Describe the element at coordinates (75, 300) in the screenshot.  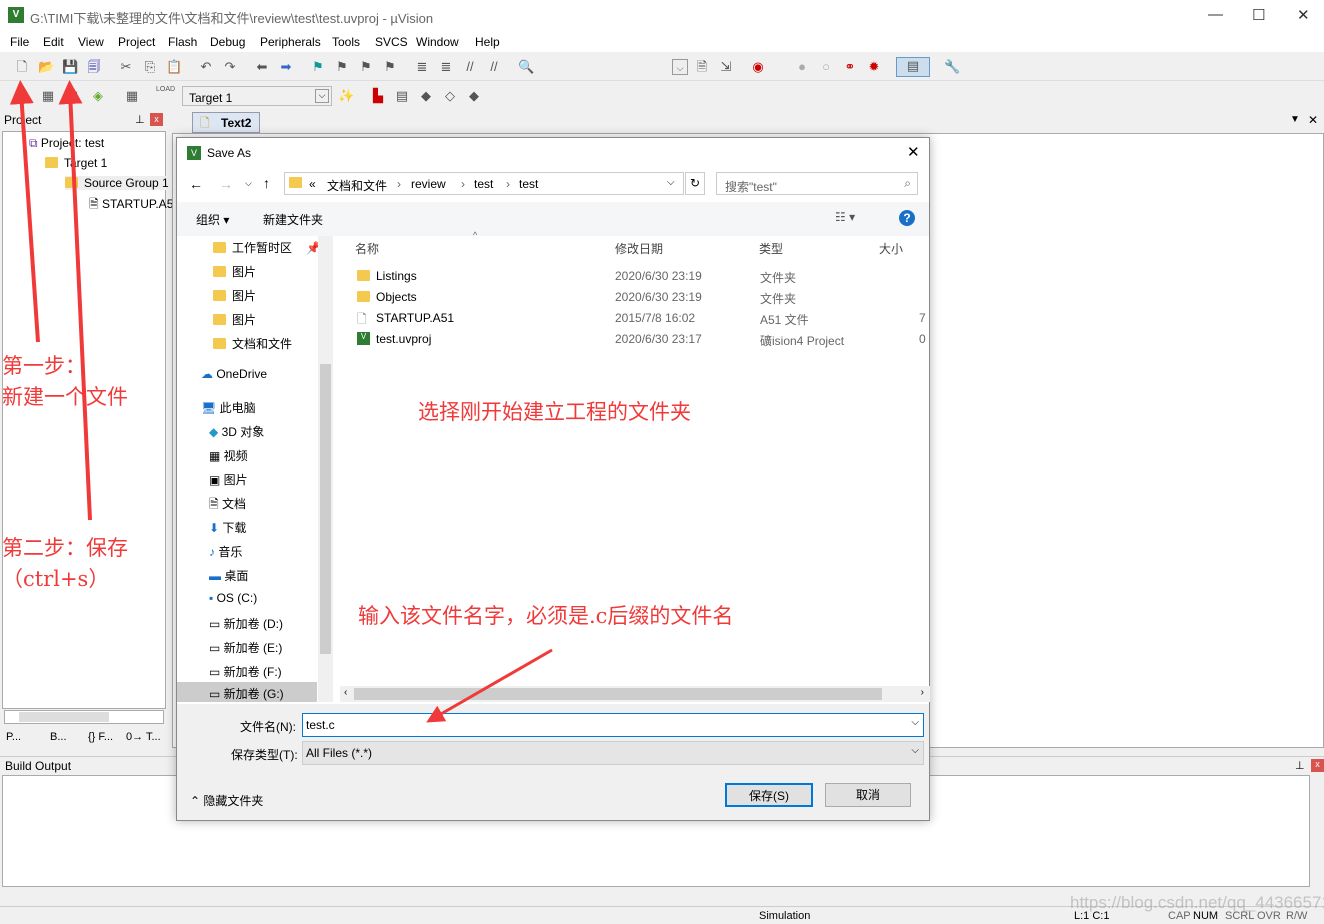
I see `arrow-to-save` at that location.